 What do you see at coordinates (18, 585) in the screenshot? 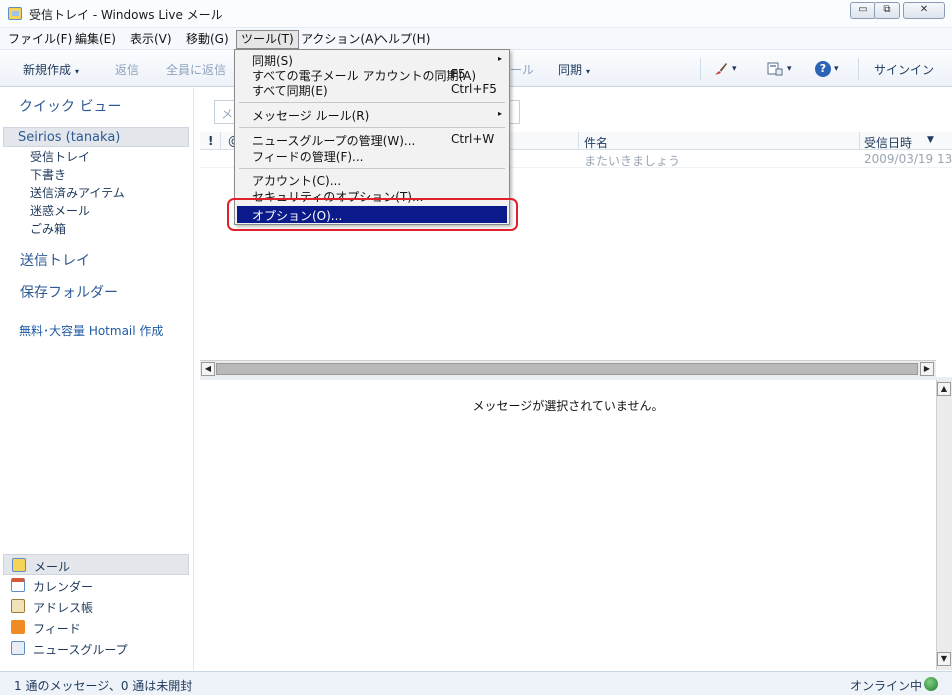
I see `calendar-icon` at bounding box center [18, 585].